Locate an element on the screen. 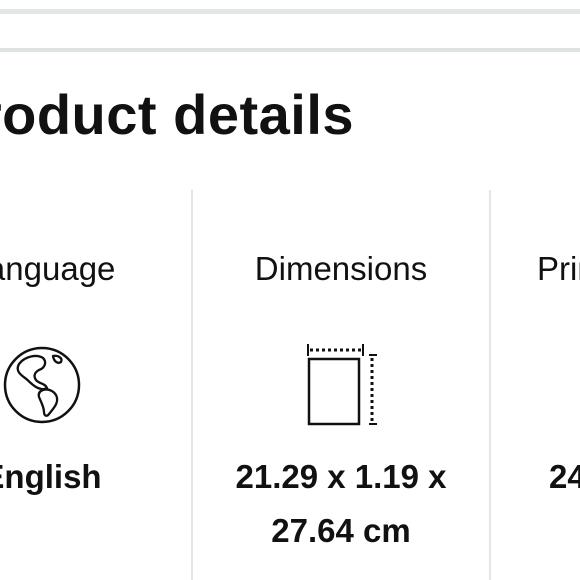  attribute-value-line: 27.64 cm is located at coordinates (341, 530).